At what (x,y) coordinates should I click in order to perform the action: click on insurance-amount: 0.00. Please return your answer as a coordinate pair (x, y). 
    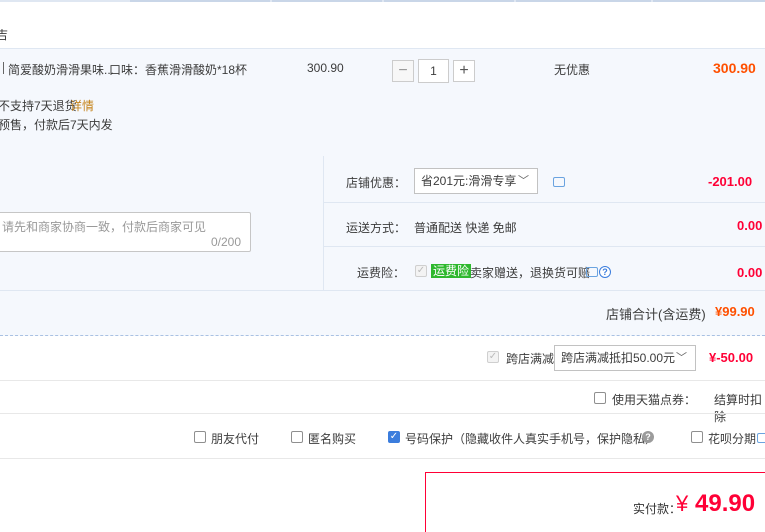
    Looking at the image, I should click on (750, 272).